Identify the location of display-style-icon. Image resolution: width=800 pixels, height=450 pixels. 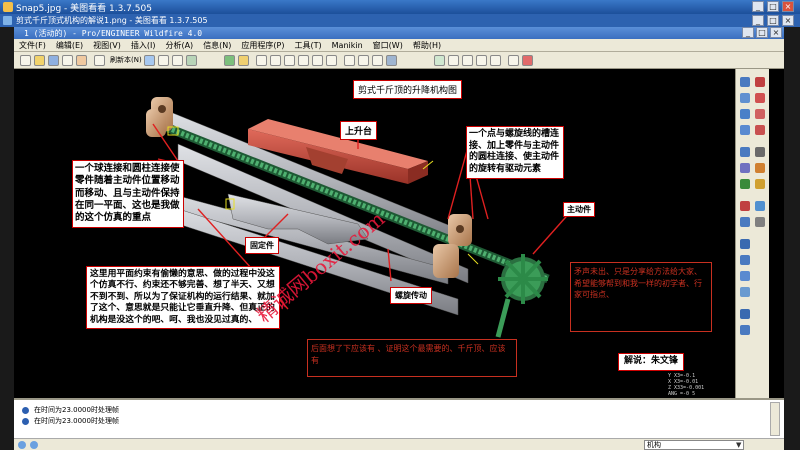
(191, 60).